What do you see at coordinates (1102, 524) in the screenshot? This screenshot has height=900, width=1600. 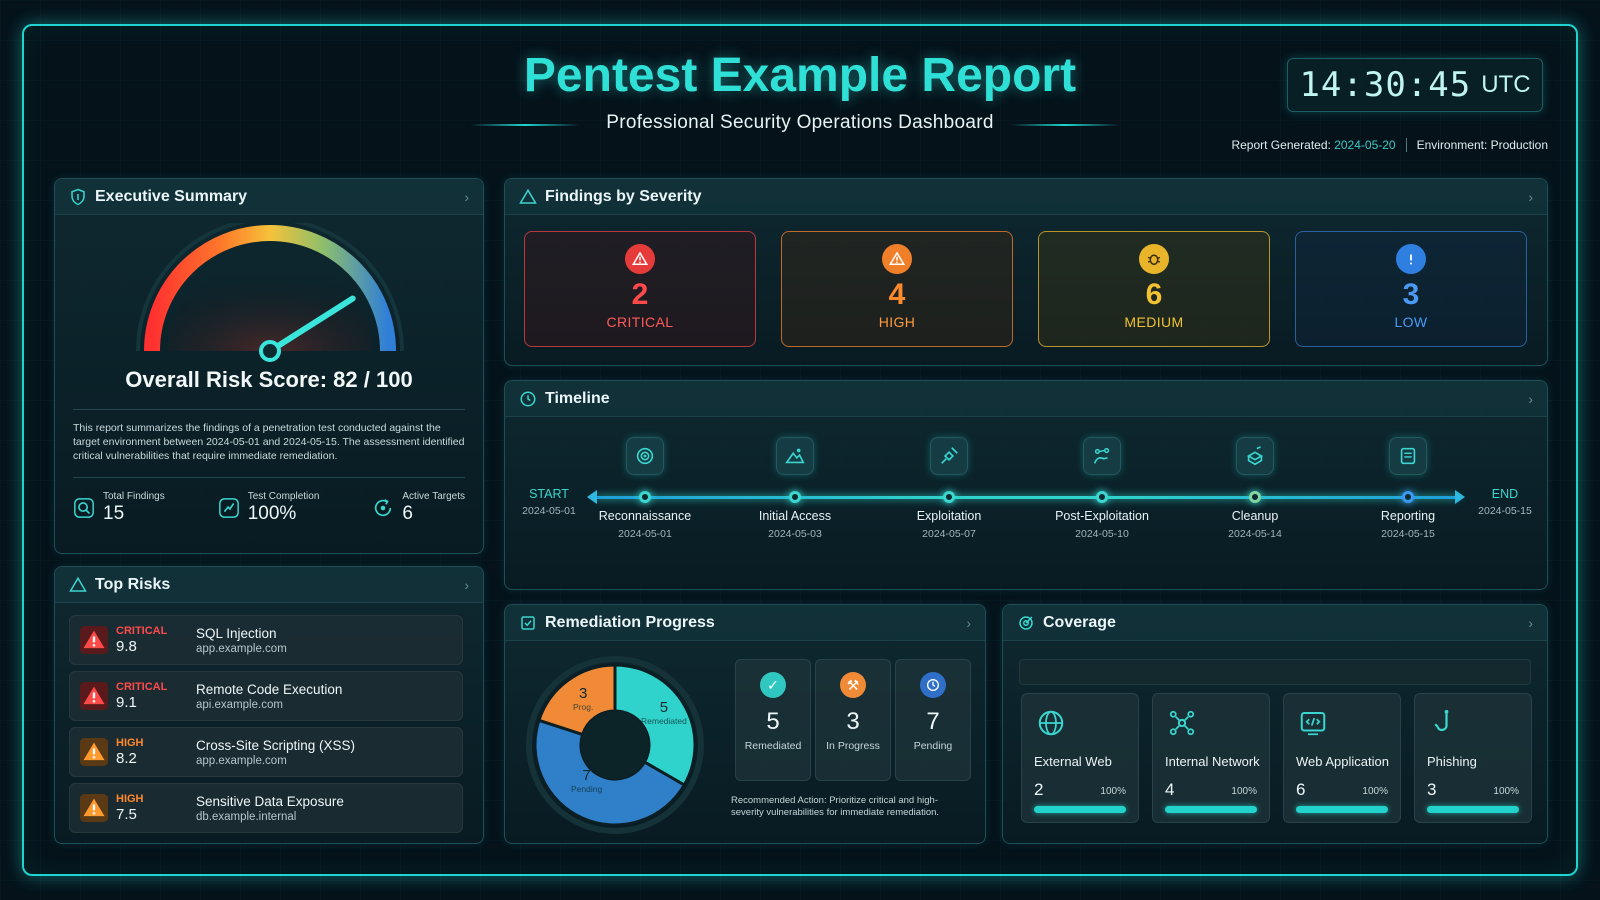 I see `timeline-phase-post-exploitation: Post-Exploitation 2024-05-10` at bounding box center [1102, 524].